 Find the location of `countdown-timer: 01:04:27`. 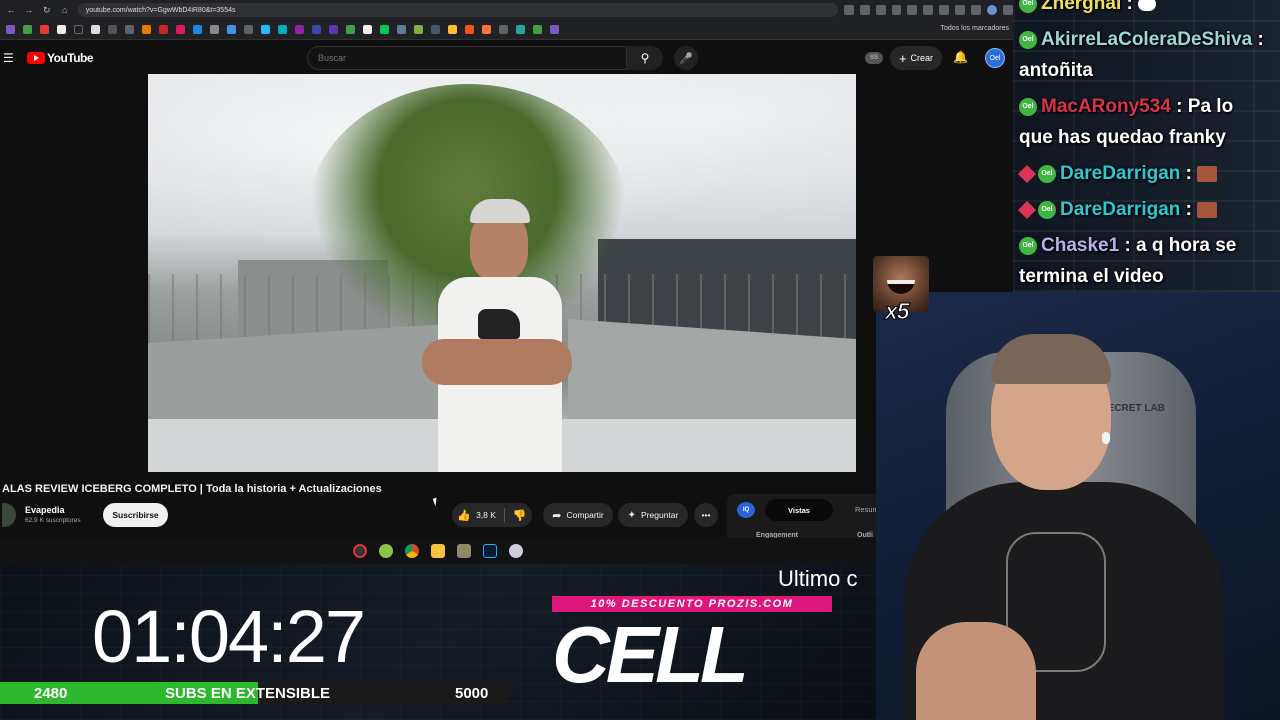

countdown-timer: 01:04:27 is located at coordinates (229, 636).